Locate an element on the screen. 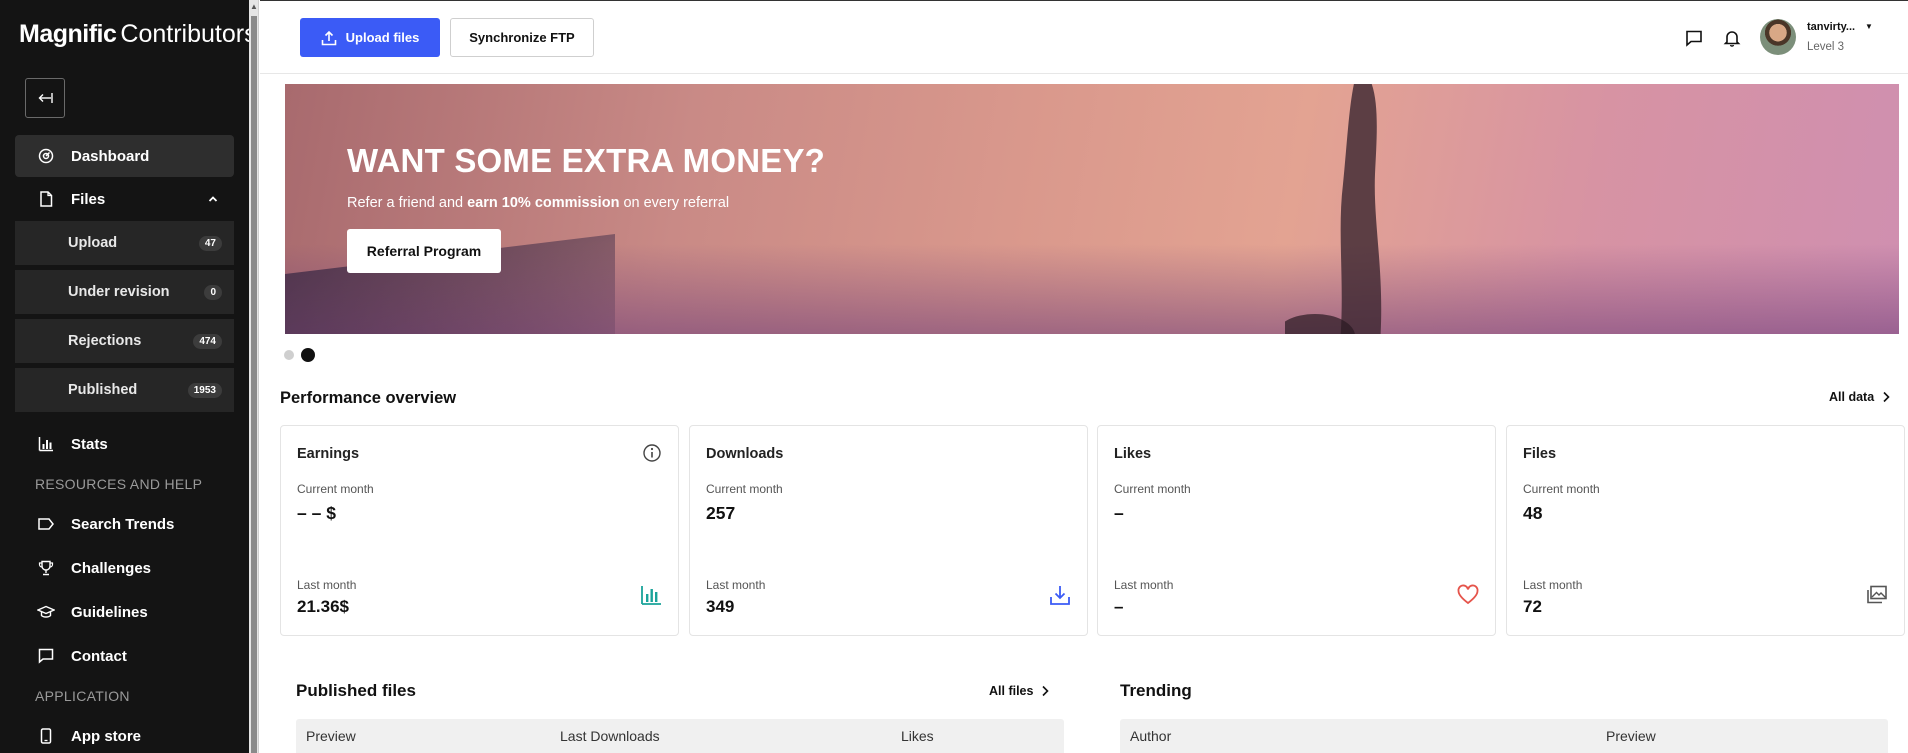 The width and height of the screenshot is (1908, 753). sidebar-item-label: Guidelines is located at coordinates (109, 612).